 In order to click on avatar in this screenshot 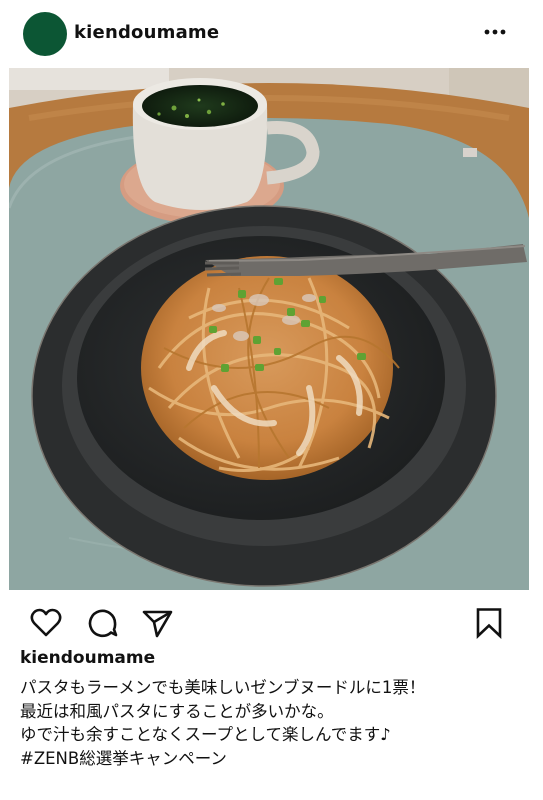, I will do `click(45, 34)`.